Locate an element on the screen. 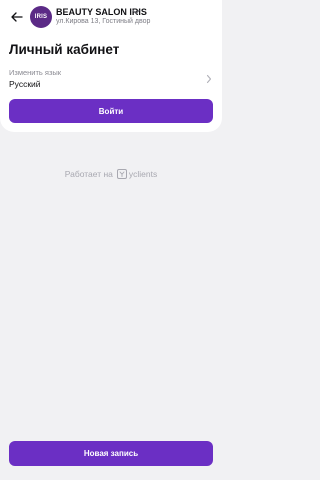 The height and width of the screenshot is (480, 320). change-language-row: Изменить язык Русский is located at coordinates (111, 79).